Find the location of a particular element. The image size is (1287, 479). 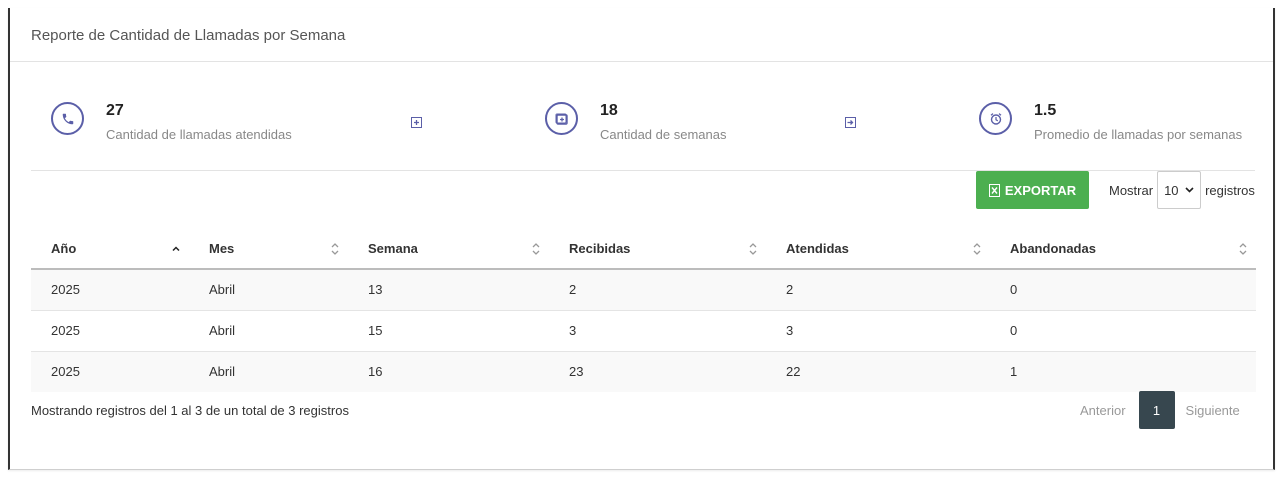

stat-label: Cantidad de semanas is located at coordinates (663, 134).